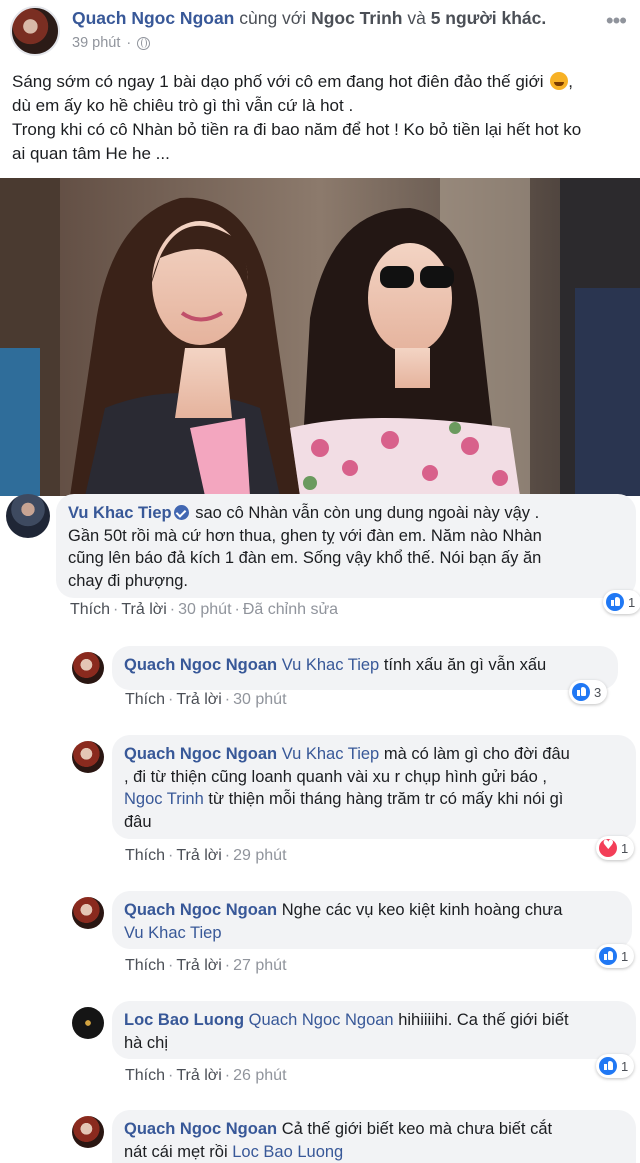 Image resolution: width=640 pixels, height=1163 pixels. I want to click on tagged-user-link: Ngoc Trinh, so click(356, 18).